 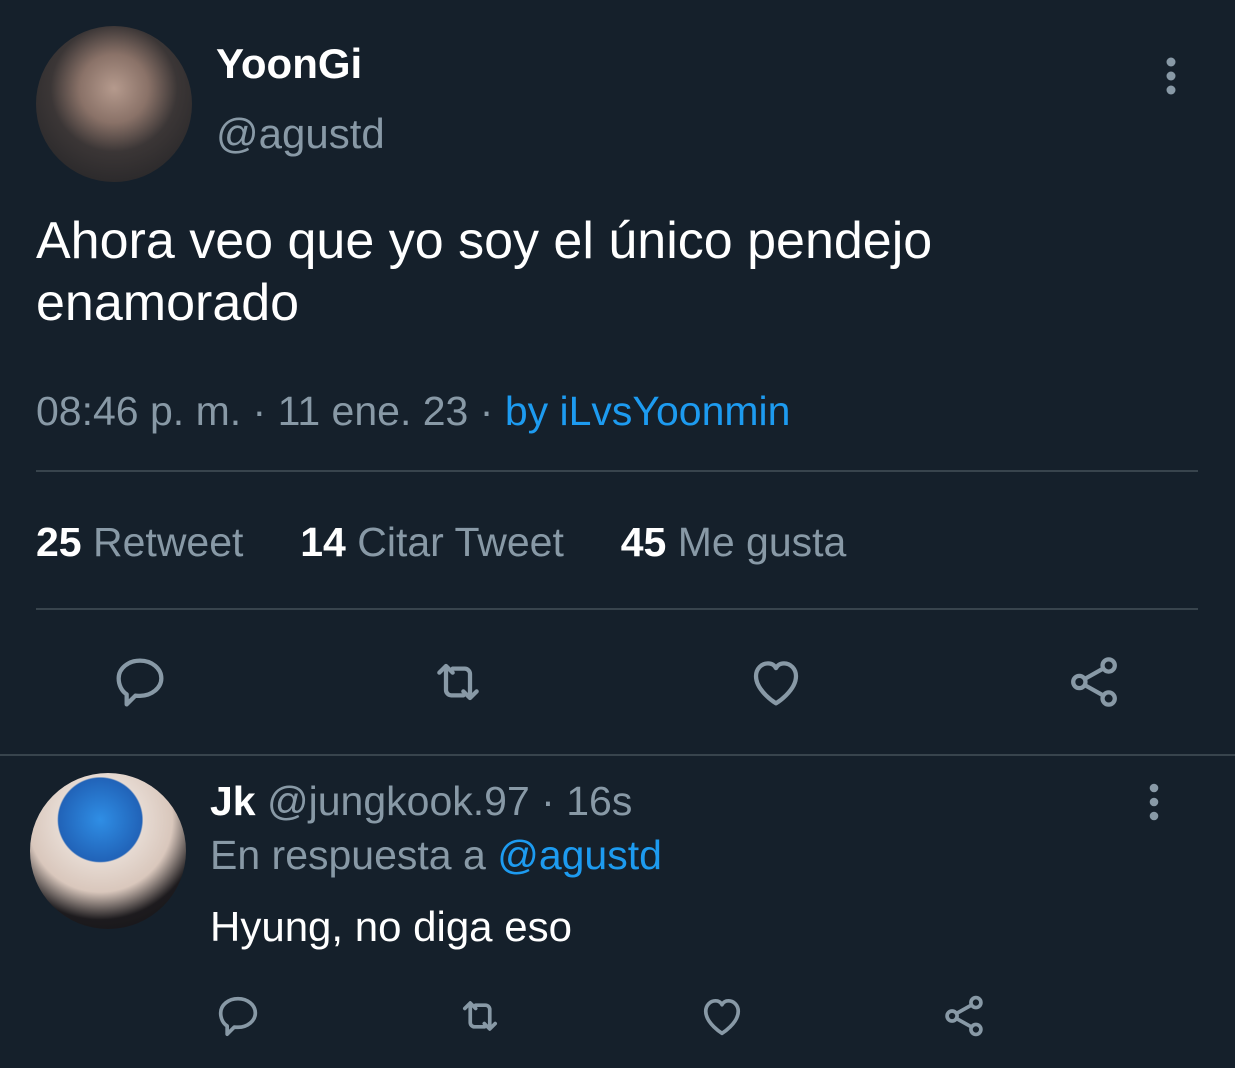 What do you see at coordinates (233, 801) in the screenshot?
I see `reply-display-name: Jk` at bounding box center [233, 801].